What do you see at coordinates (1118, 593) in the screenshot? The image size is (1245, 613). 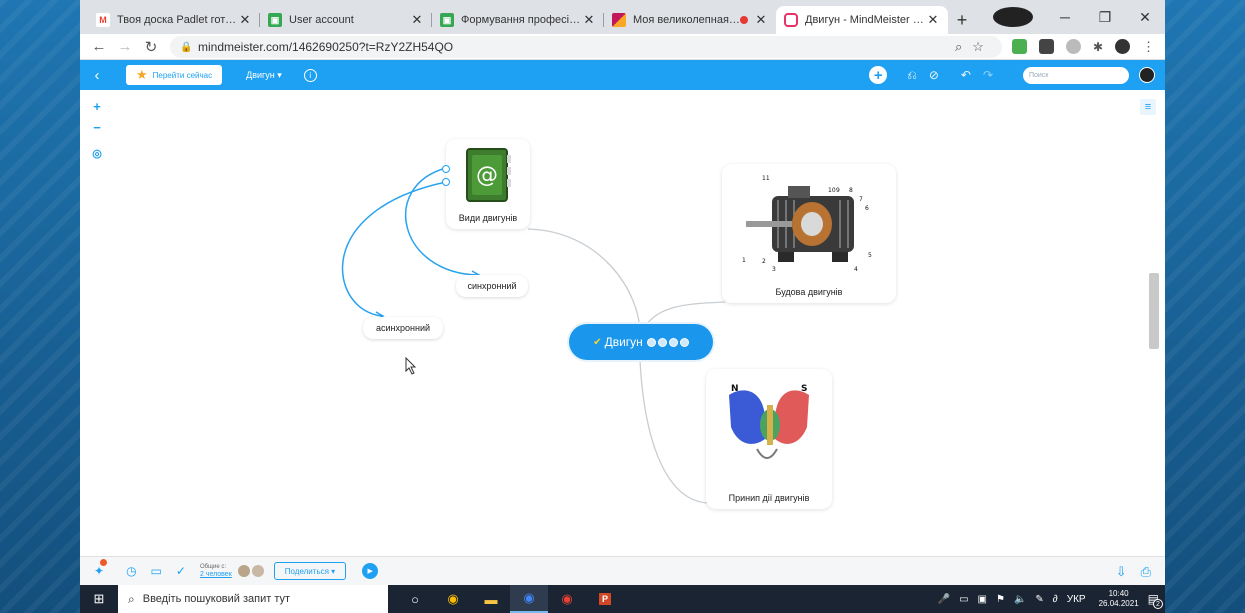 I see `clock-time: 10:40` at bounding box center [1118, 593].